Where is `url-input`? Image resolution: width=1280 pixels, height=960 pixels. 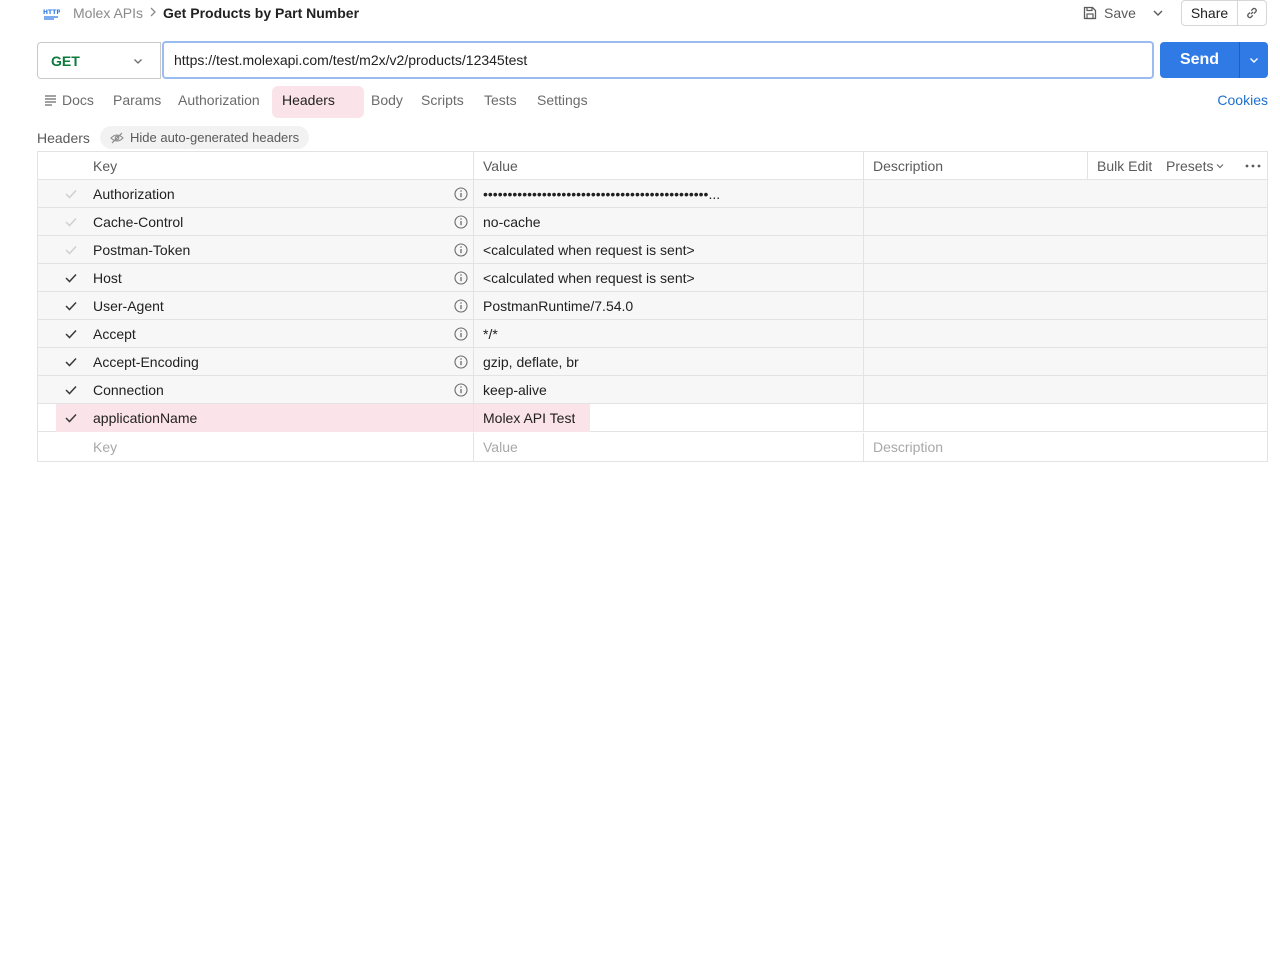 url-input is located at coordinates (658, 60).